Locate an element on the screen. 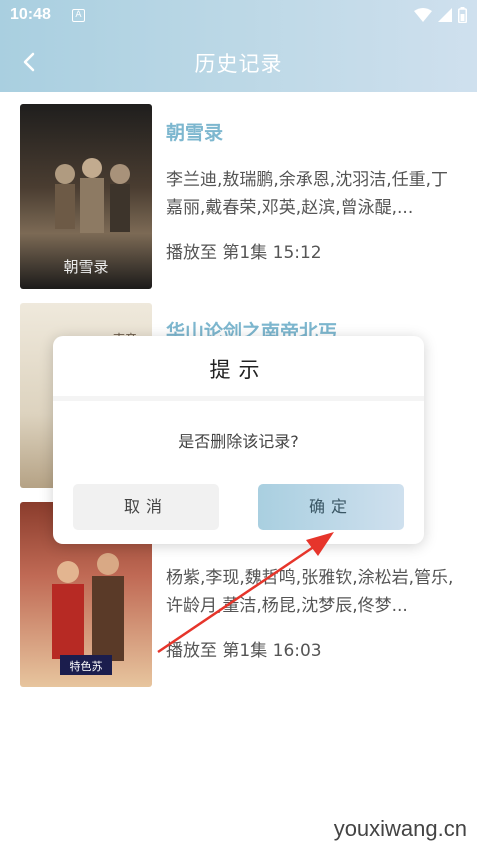 This screenshot has height=848, width=477. status-icons is located at coordinates (440, 15).